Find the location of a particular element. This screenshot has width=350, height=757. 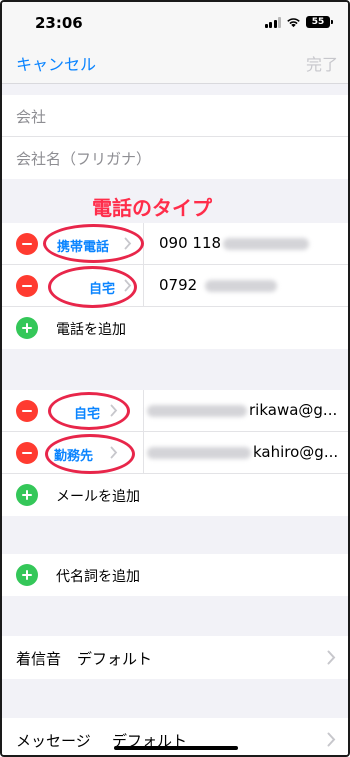

pronoun-group: 代名詞を追加 is located at coordinates (175, 575).